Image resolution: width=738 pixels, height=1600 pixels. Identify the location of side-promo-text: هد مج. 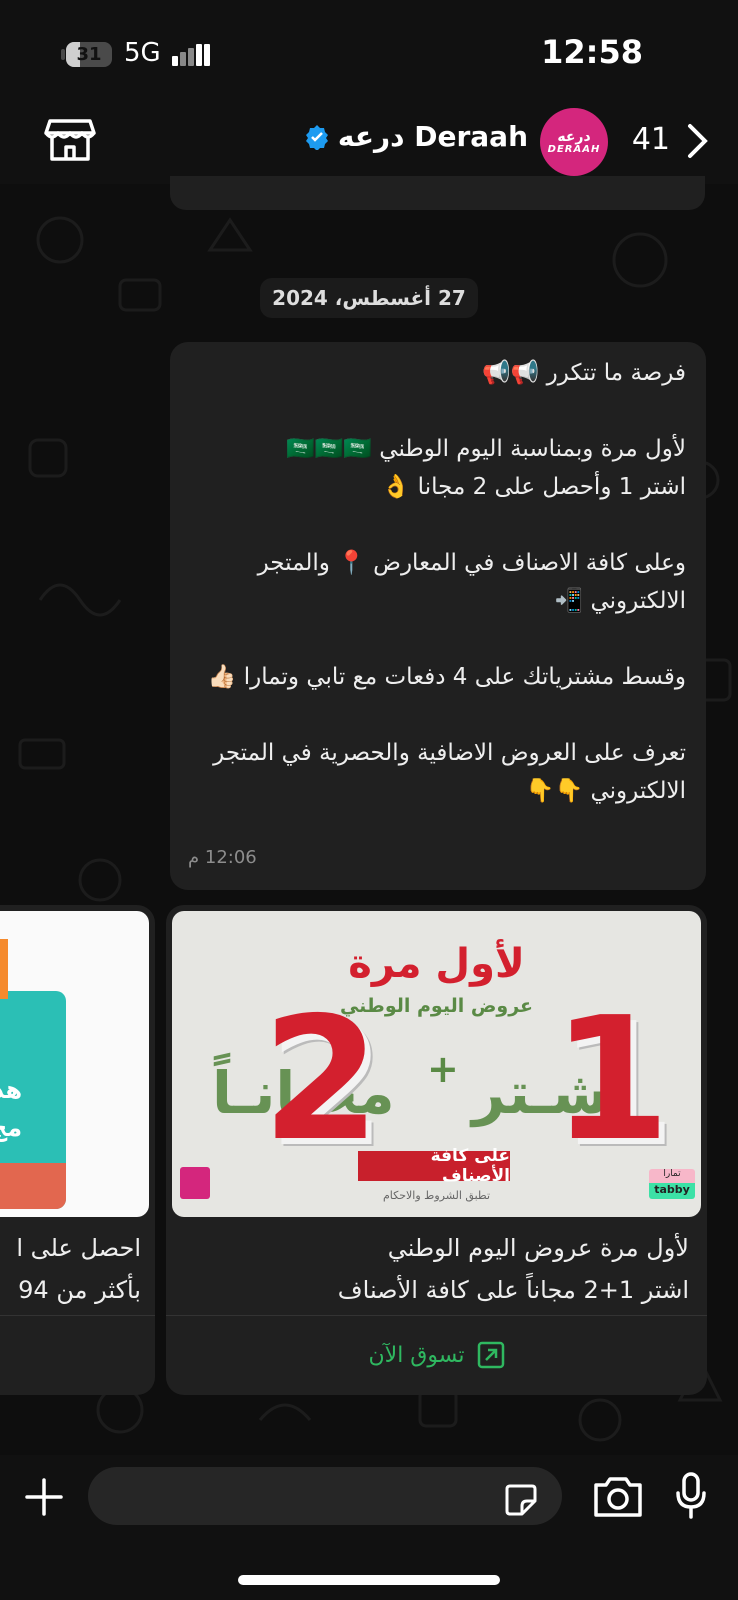
(11, 1109).